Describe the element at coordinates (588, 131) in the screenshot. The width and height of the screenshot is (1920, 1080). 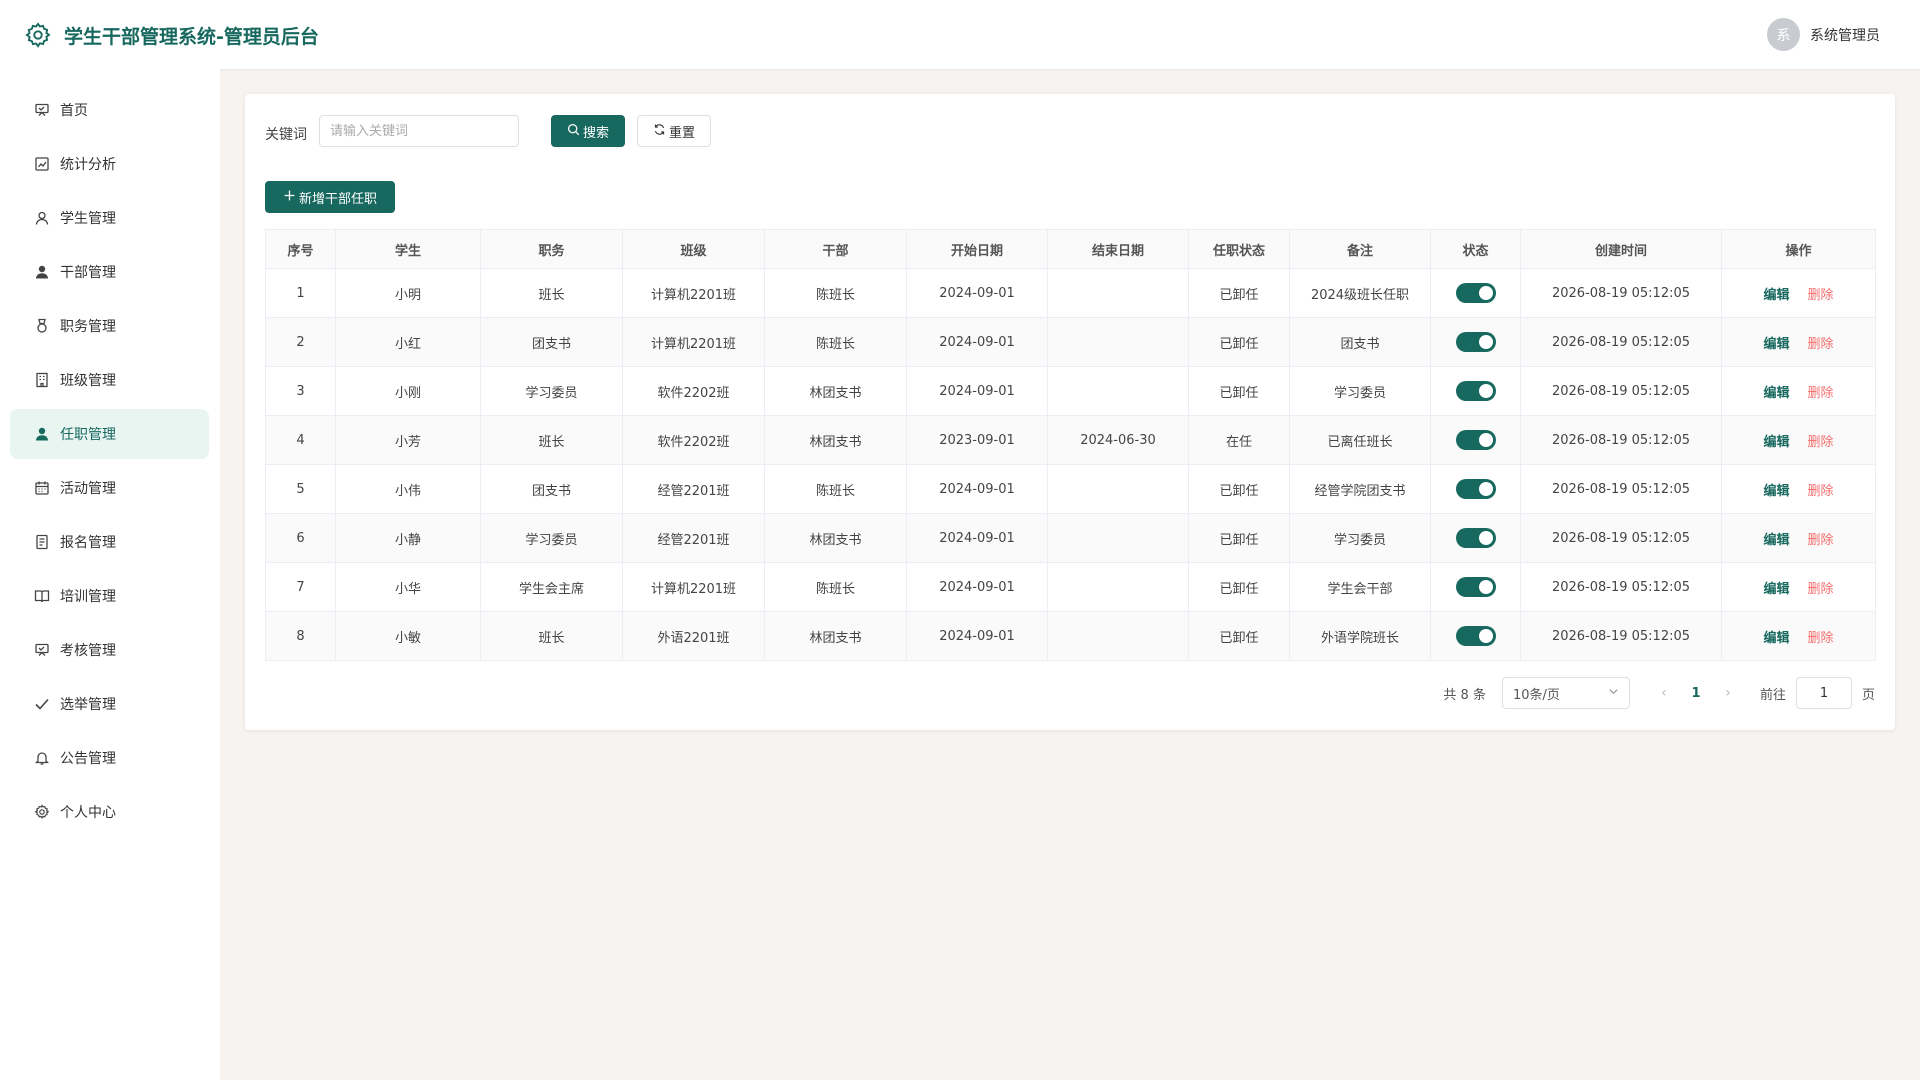
I see `search-button: 搜索` at that location.